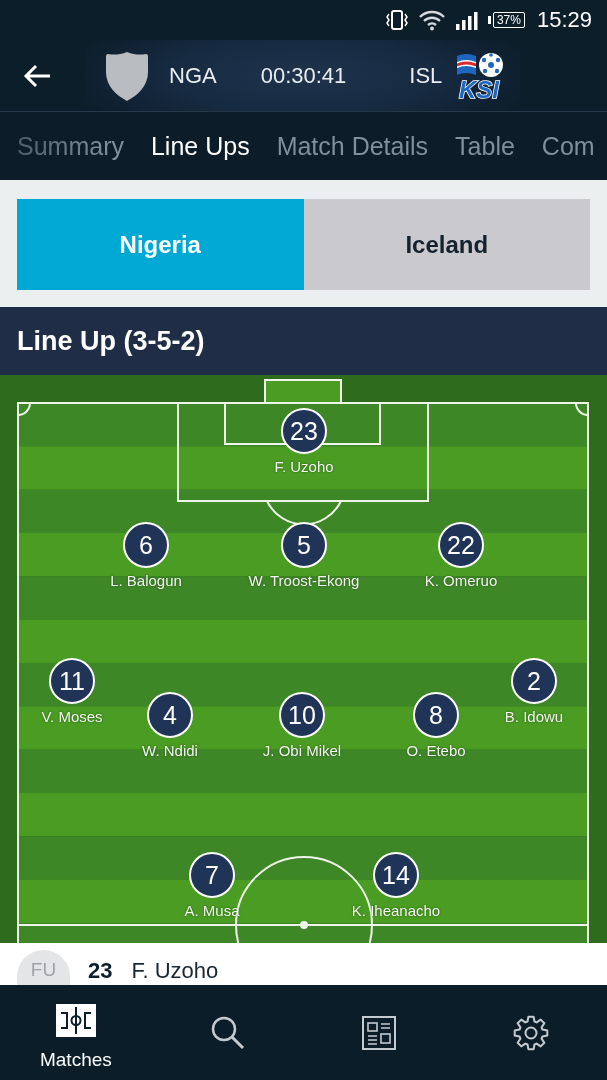  What do you see at coordinates (43, 967) in the screenshot?
I see `player-avatar: FU` at bounding box center [43, 967].